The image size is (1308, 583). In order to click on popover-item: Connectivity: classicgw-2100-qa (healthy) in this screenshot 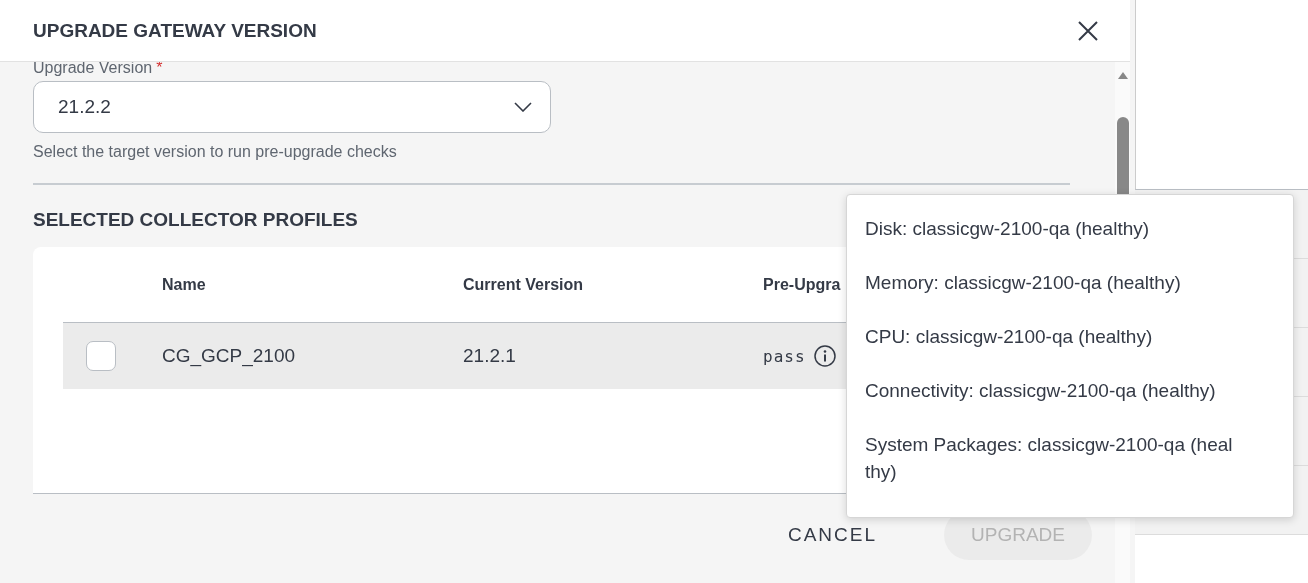, I will do `click(1041, 391)`.